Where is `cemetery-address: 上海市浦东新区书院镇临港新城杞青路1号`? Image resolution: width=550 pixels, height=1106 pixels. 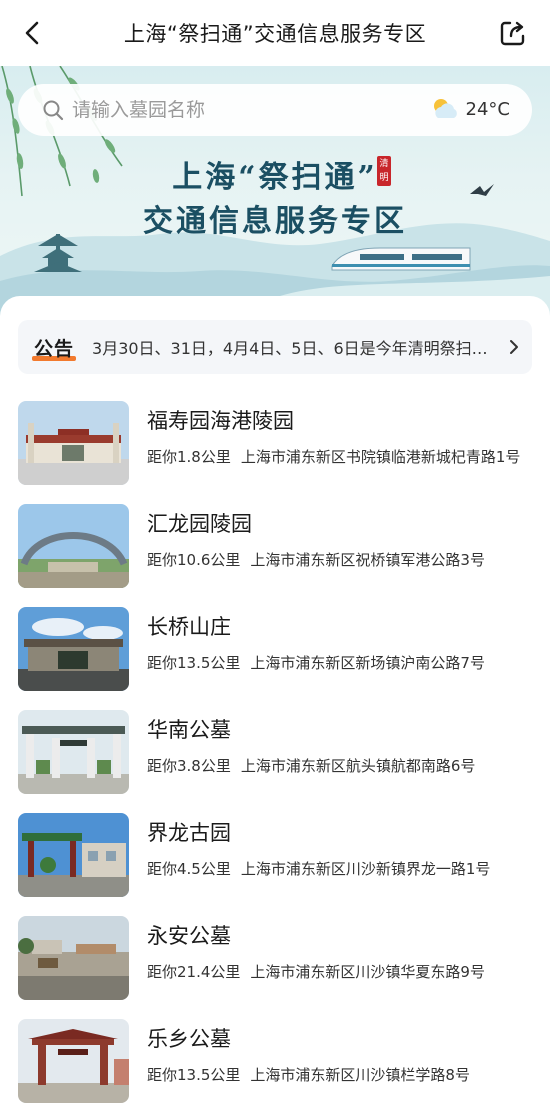 cemetery-address: 上海市浦东新区书院镇临港新城杞青路1号 is located at coordinates (380, 457).